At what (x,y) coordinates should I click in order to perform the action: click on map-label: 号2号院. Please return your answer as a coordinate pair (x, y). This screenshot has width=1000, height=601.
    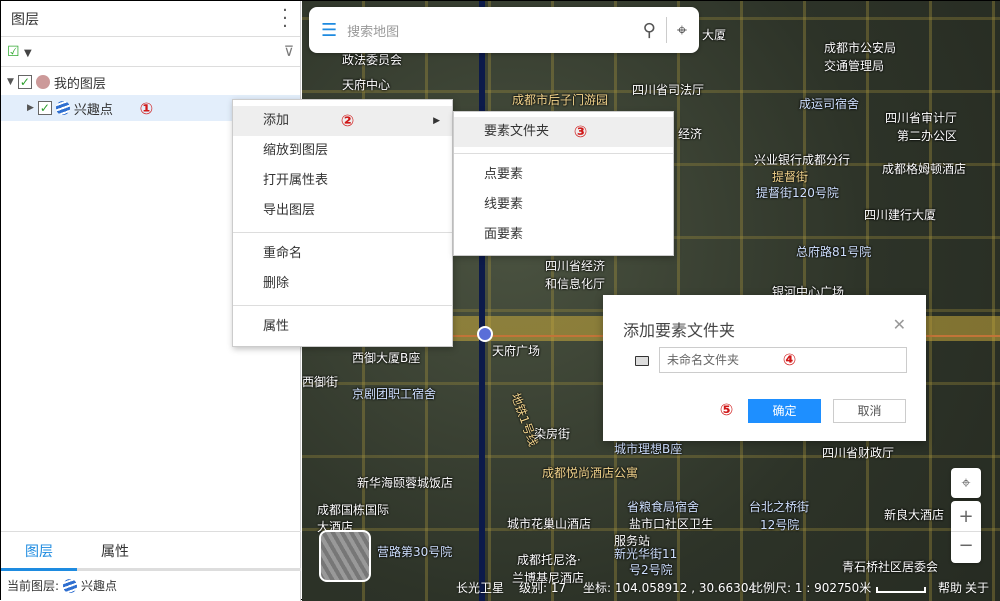
    Looking at the image, I should click on (651, 570).